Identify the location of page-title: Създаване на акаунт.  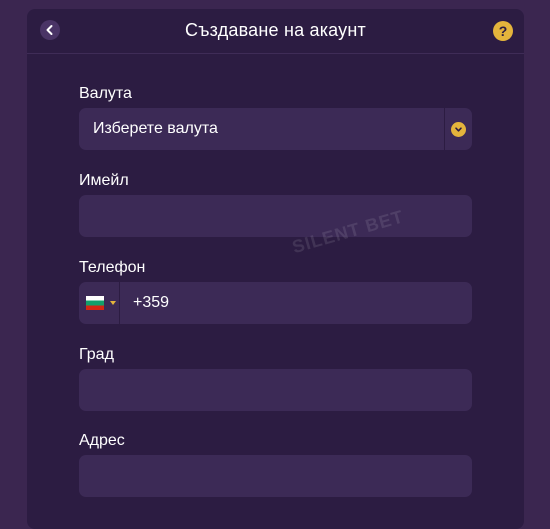
(275, 30).